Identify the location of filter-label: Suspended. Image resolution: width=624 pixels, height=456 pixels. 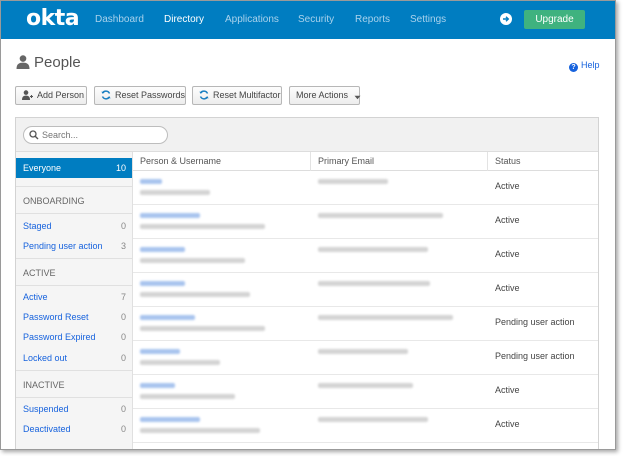
(46, 409).